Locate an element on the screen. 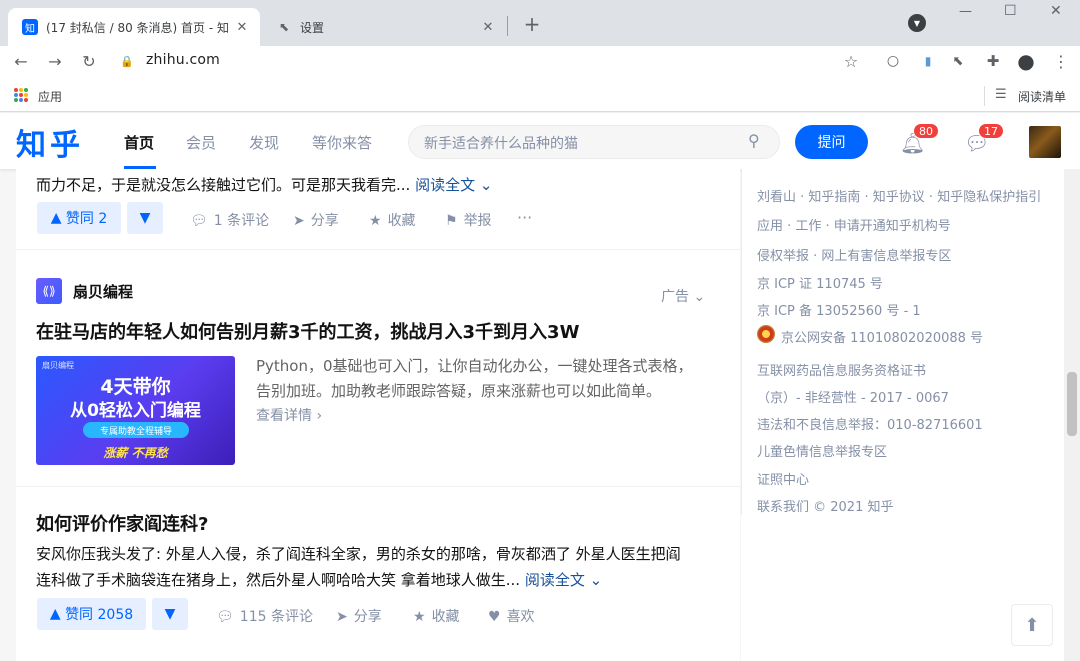  ad-cta-link: 查看详情 › is located at coordinates (289, 415).